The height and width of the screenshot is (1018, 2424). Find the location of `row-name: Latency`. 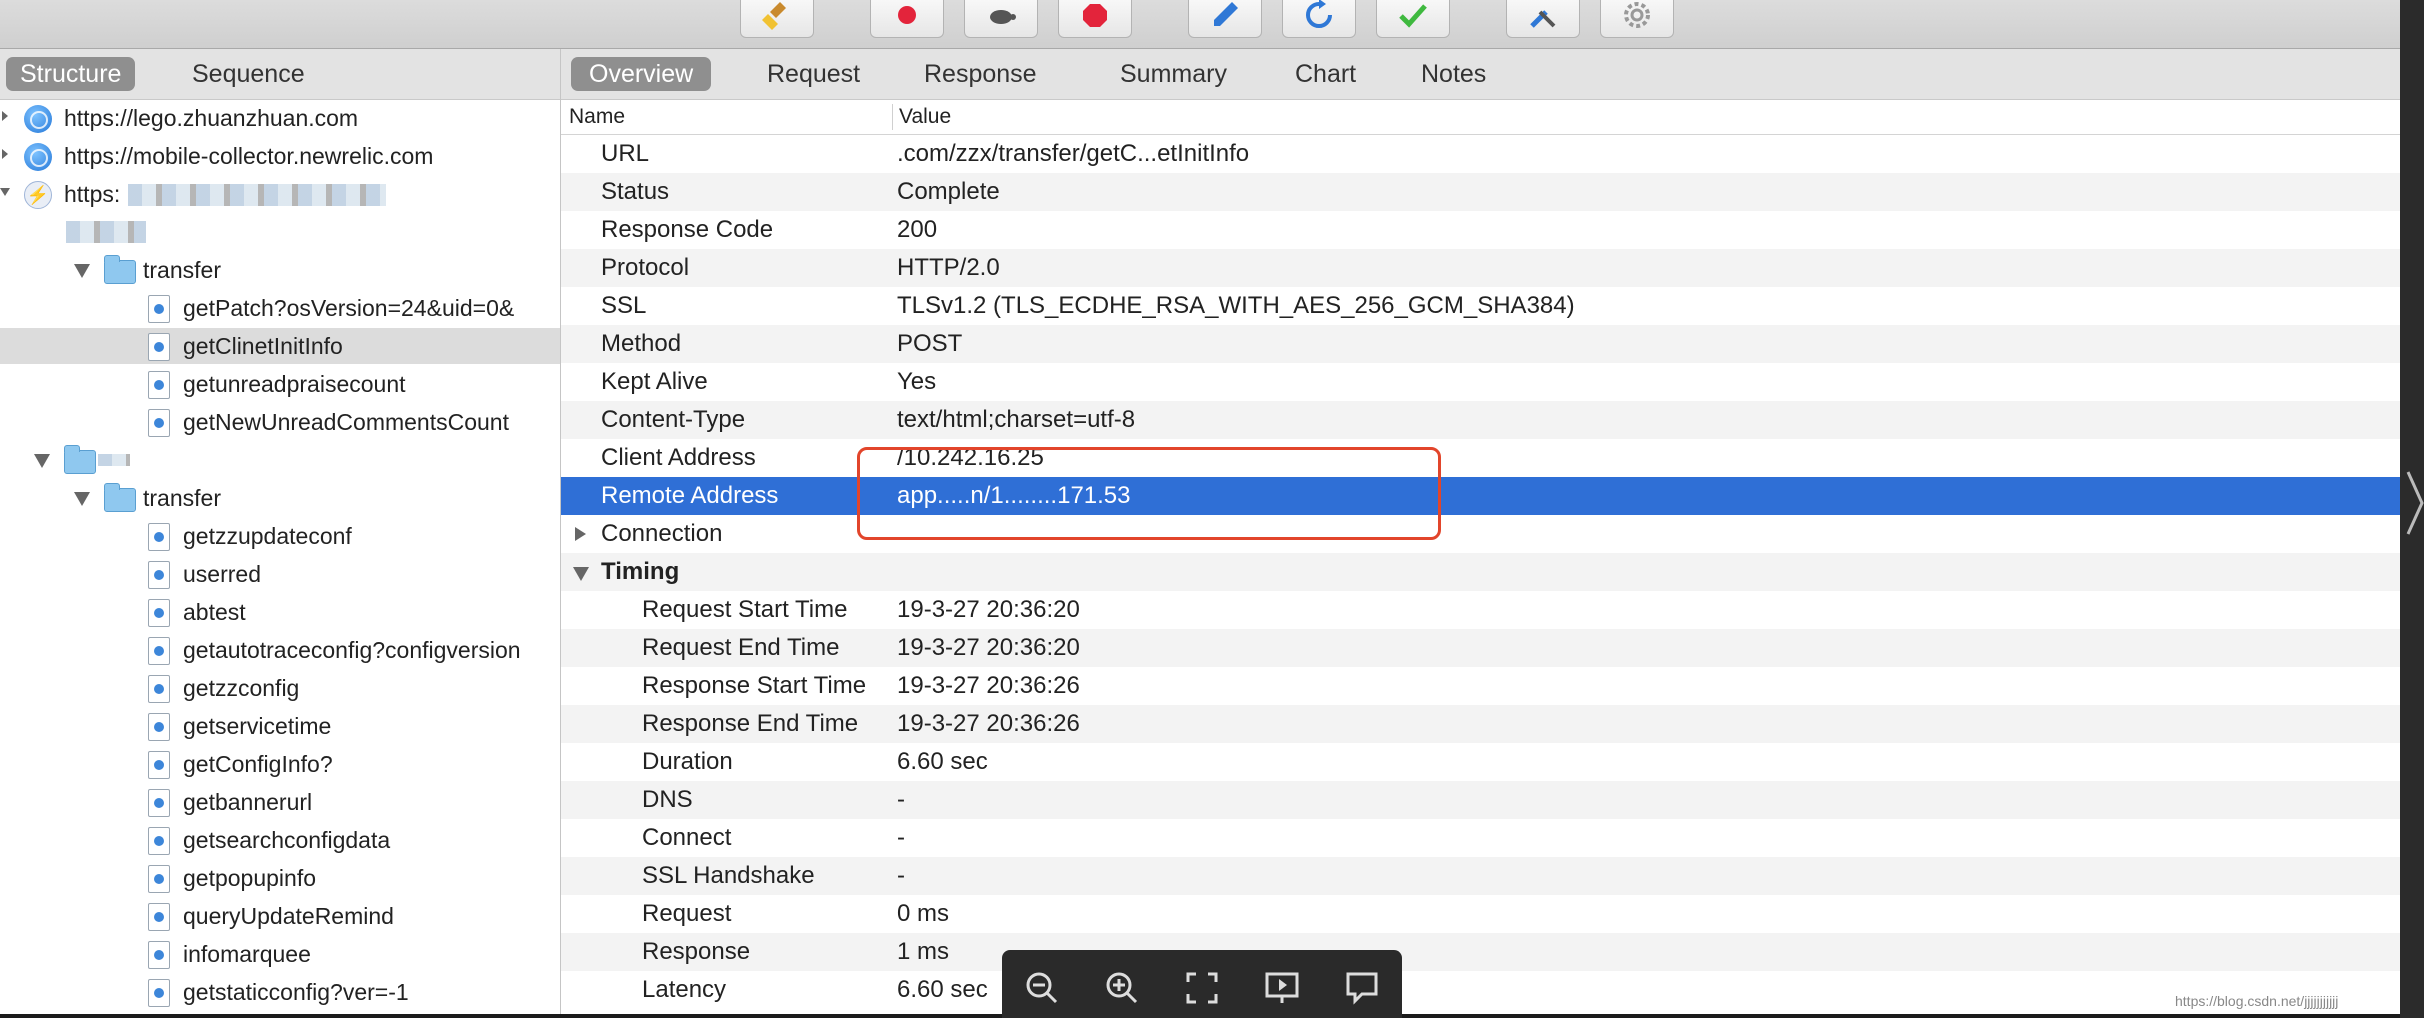

row-name: Latency is located at coordinates (684, 989).